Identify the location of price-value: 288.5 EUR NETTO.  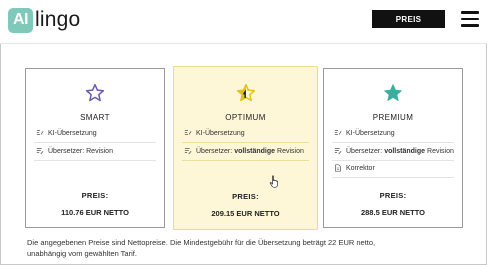
(393, 212).